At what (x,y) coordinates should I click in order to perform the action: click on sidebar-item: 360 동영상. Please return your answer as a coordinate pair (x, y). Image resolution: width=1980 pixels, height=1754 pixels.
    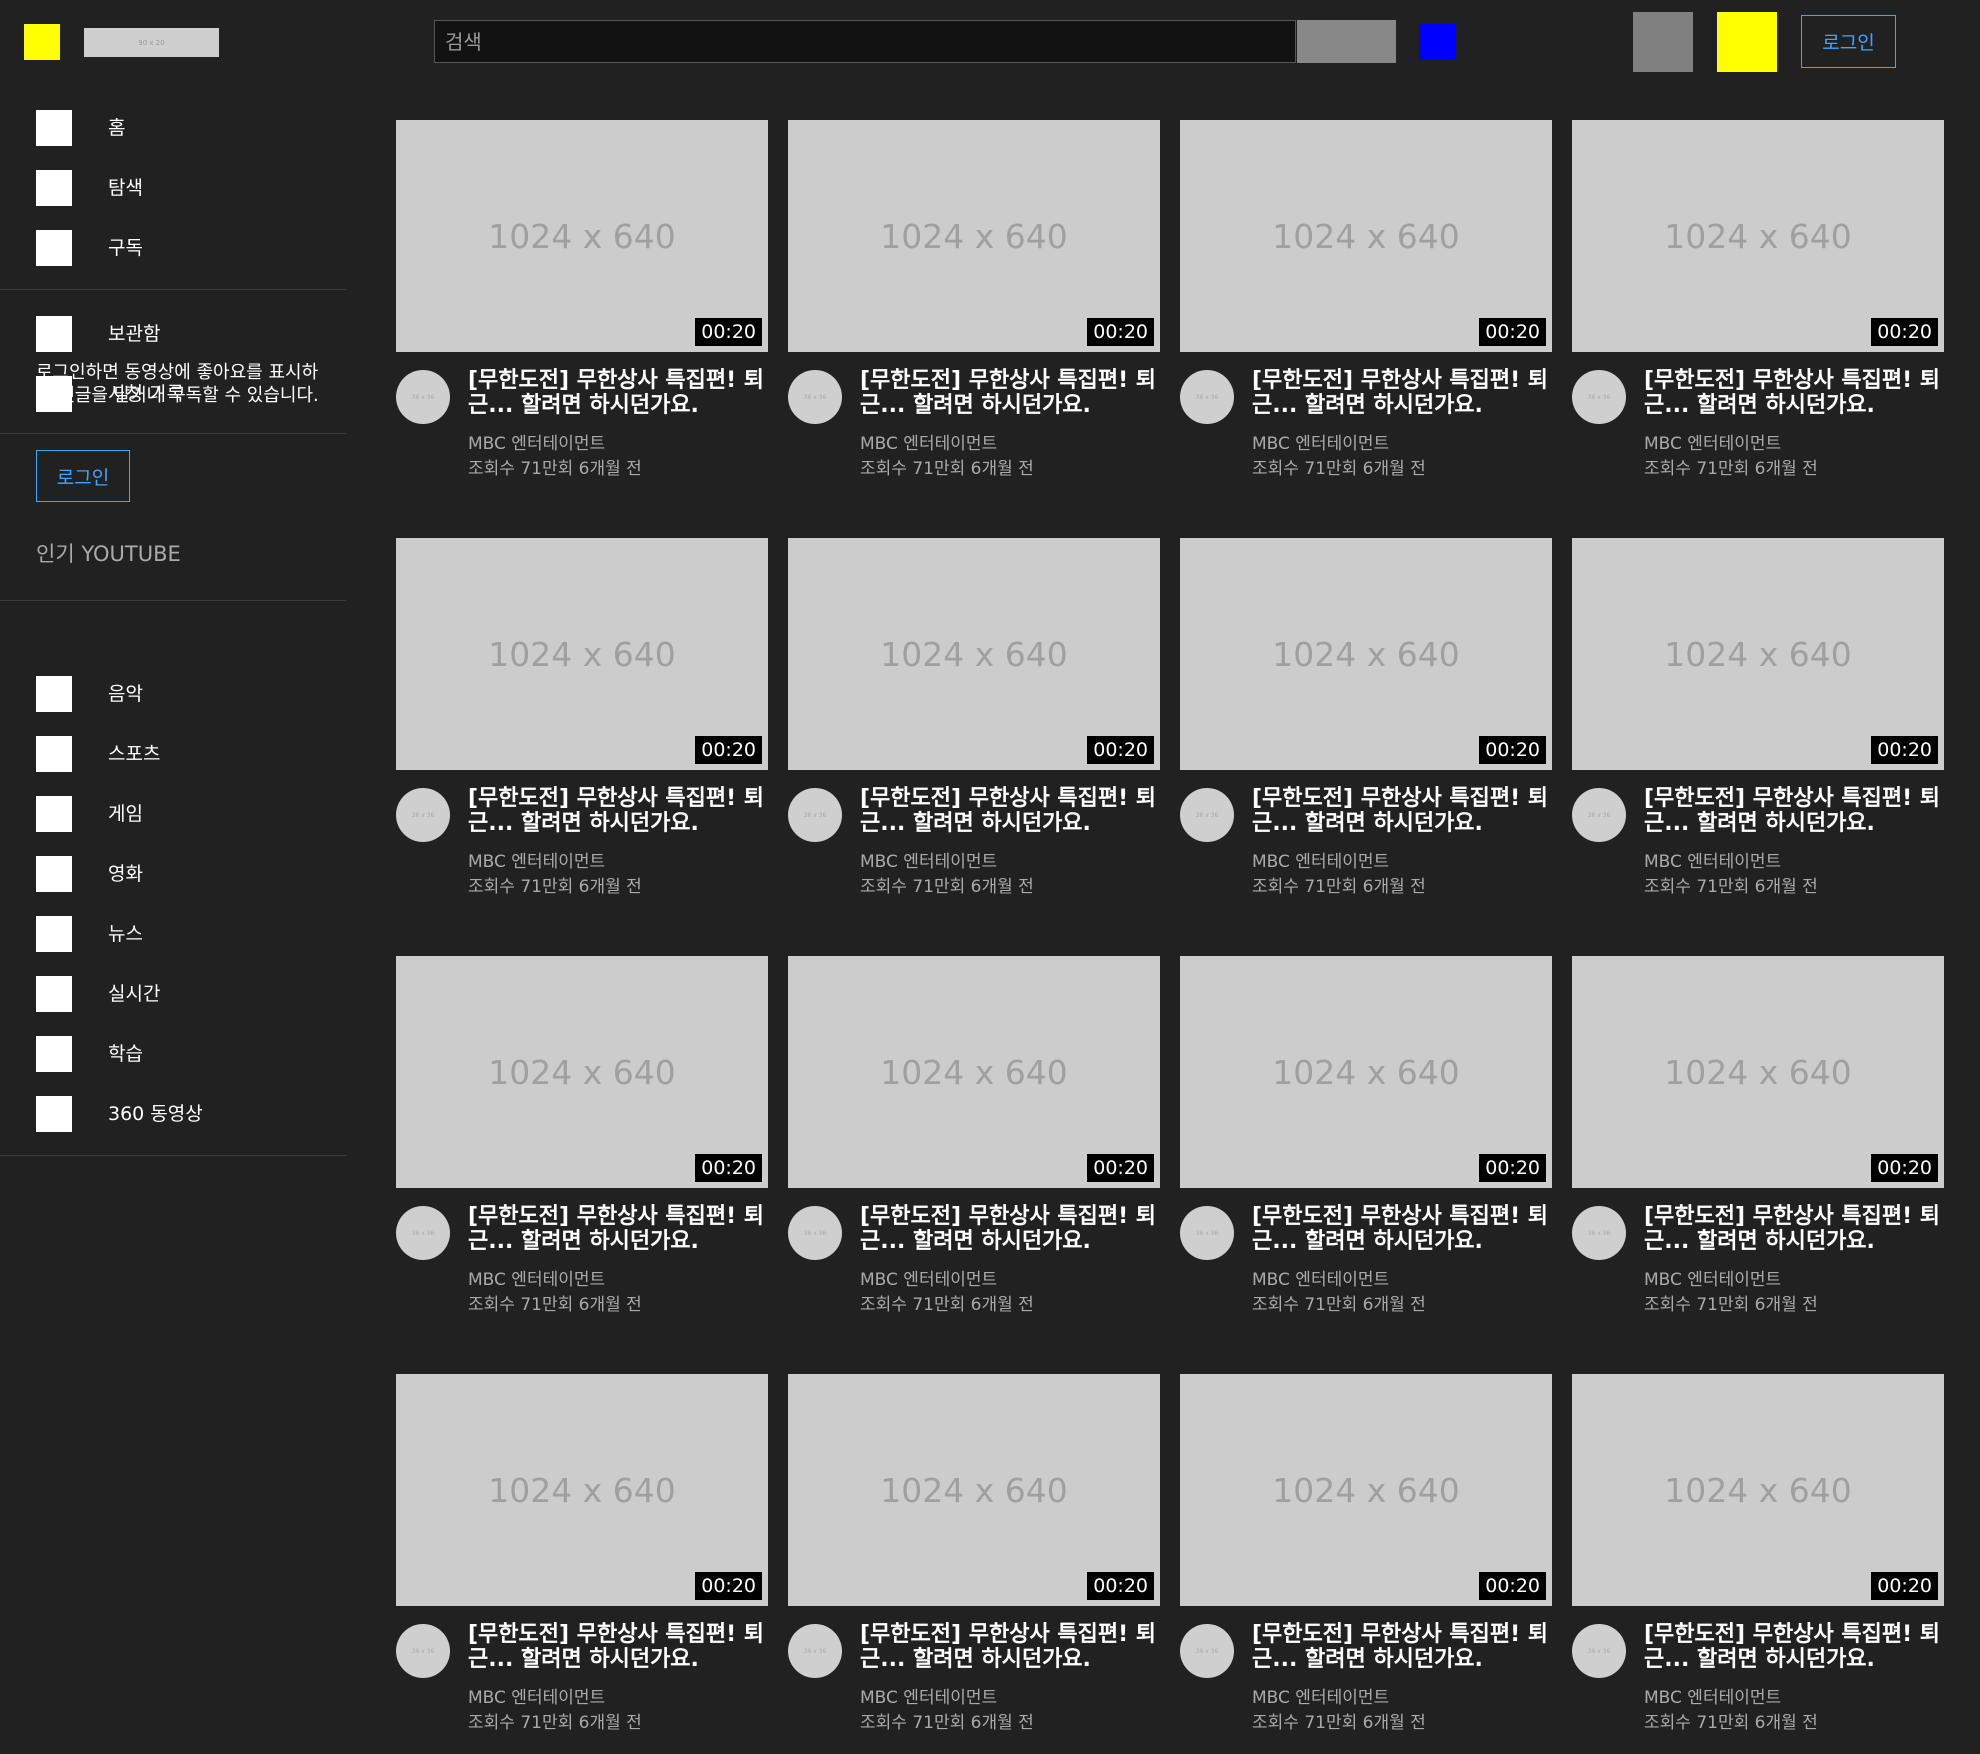
    Looking at the image, I should click on (173, 1115).